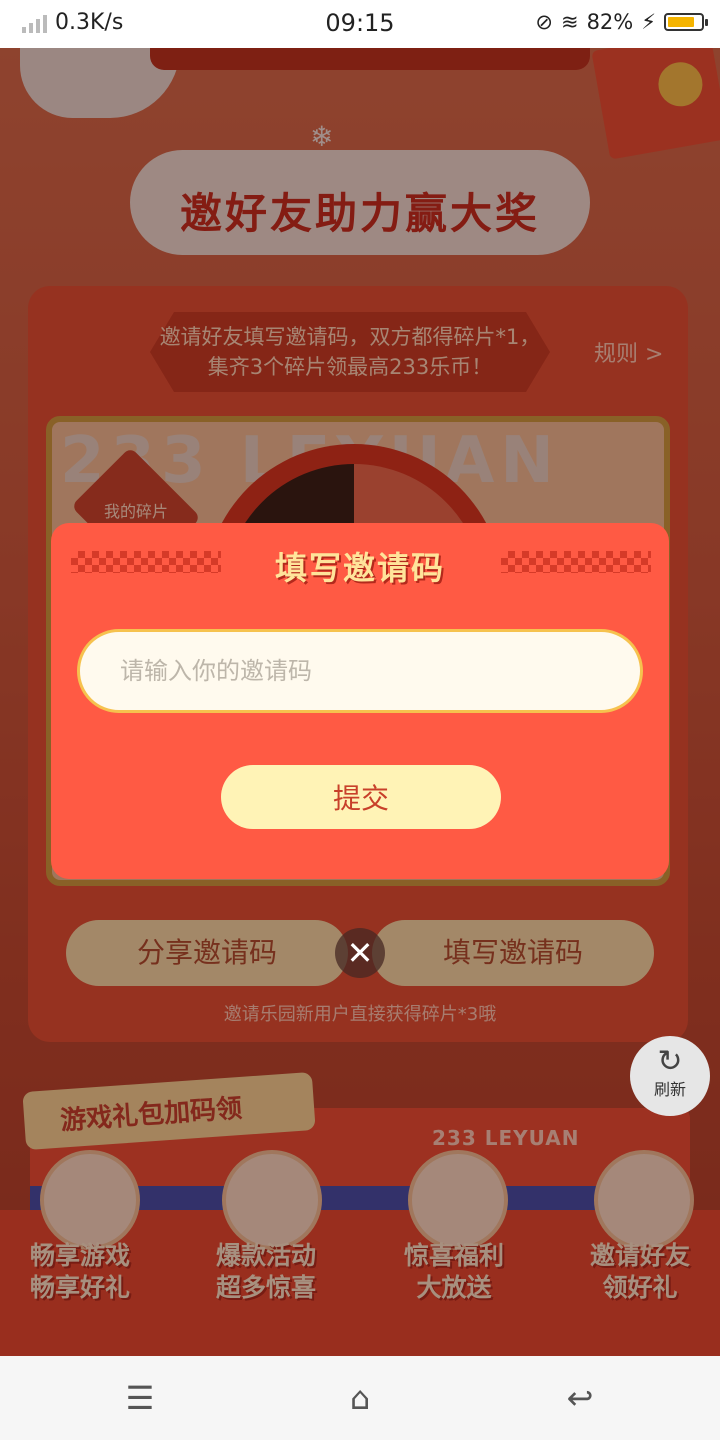 This screenshot has height=1440, width=720. Describe the element at coordinates (359, 568) in the screenshot. I see `dialog-title: 填写邀请码` at that location.